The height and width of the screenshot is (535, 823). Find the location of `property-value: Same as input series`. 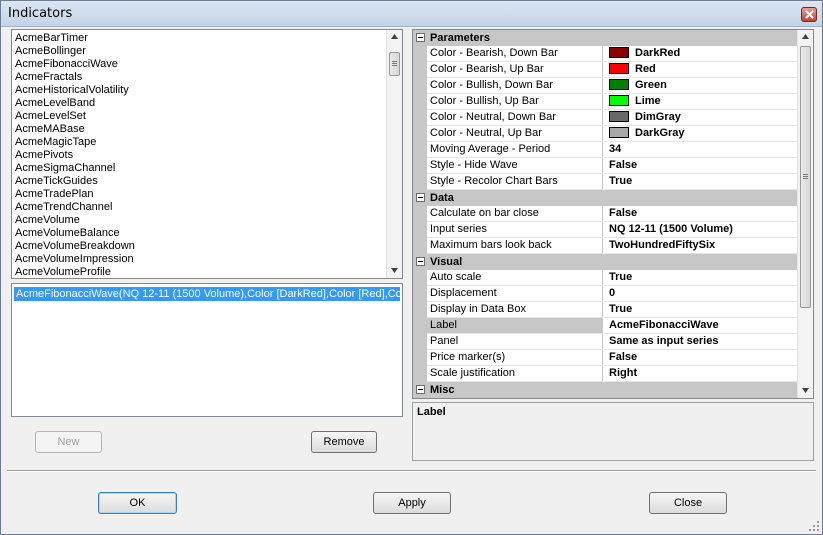

property-value: Same as input series is located at coordinates (701, 342).